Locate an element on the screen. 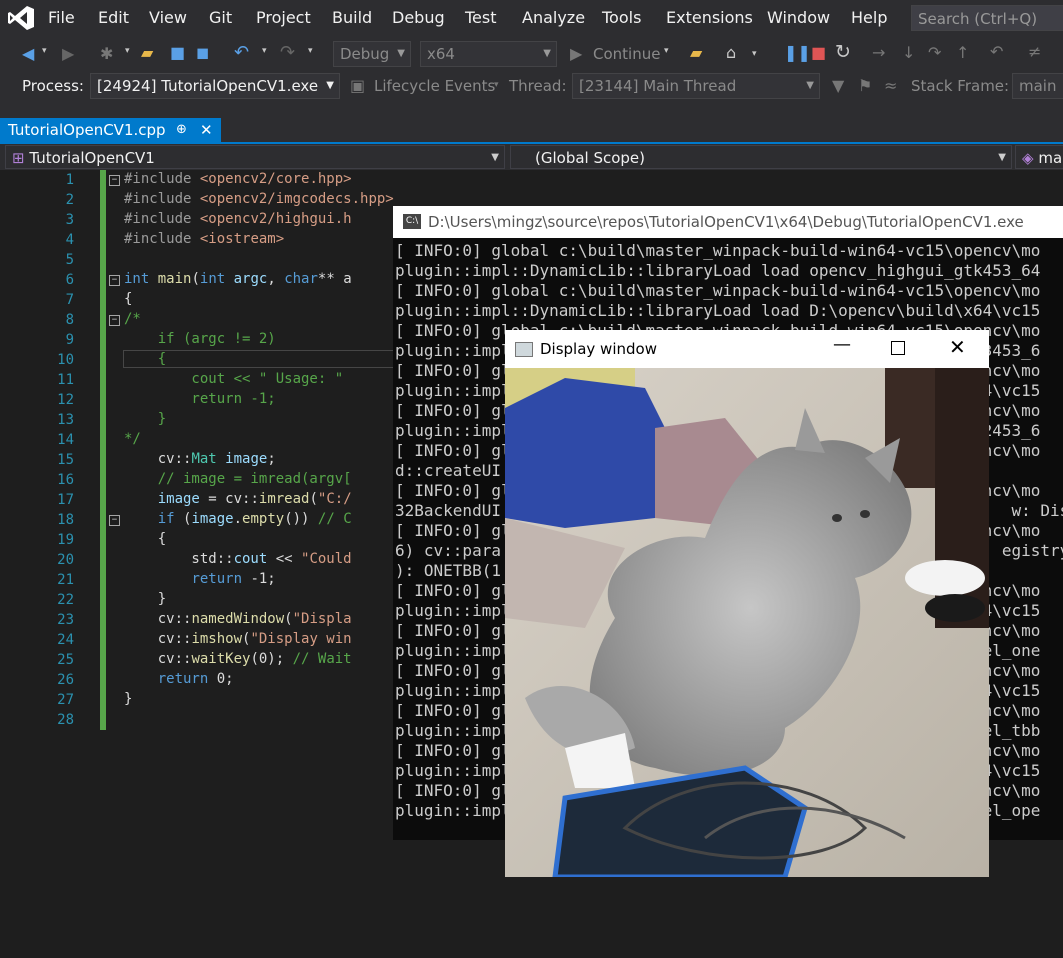  solution-platform-select: x64 ▼ is located at coordinates (488, 54).